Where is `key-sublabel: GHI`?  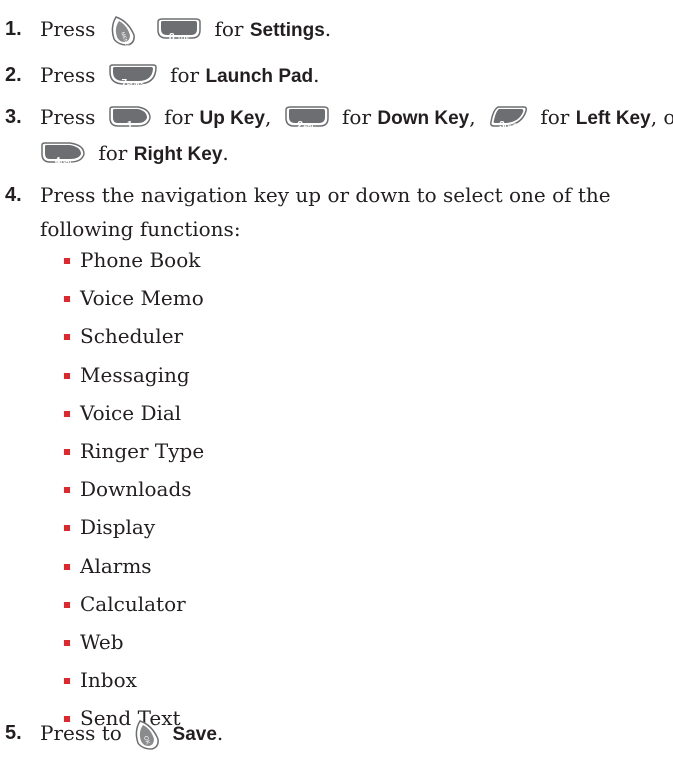
key-sublabel: GHI is located at coordinates (66, 163).